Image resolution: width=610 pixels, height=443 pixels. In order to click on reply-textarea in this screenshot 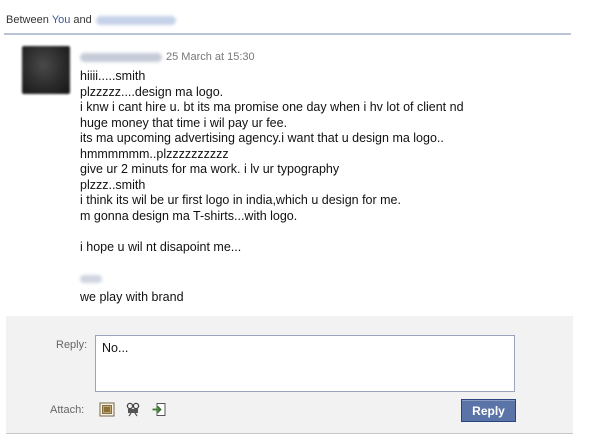, I will do `click(305, 363)`.